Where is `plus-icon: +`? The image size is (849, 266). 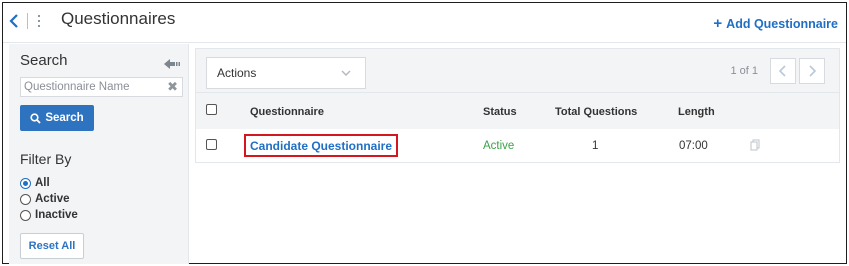
plus-icon: + is located at coordinates (718, 23).